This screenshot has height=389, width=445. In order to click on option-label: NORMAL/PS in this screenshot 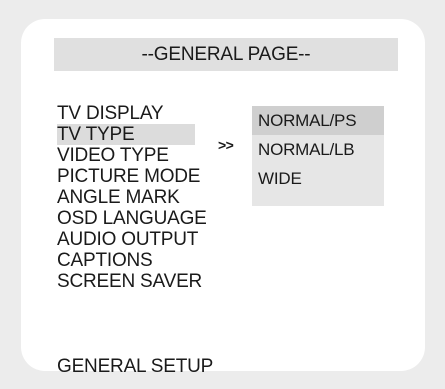, I will do `click(307, 120)`.